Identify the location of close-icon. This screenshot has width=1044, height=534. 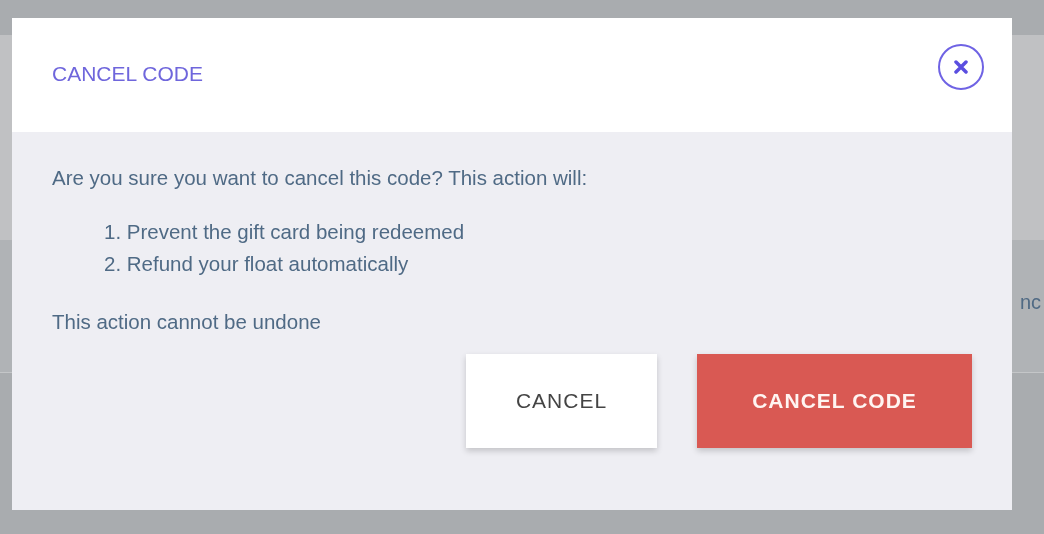
(961, 67).